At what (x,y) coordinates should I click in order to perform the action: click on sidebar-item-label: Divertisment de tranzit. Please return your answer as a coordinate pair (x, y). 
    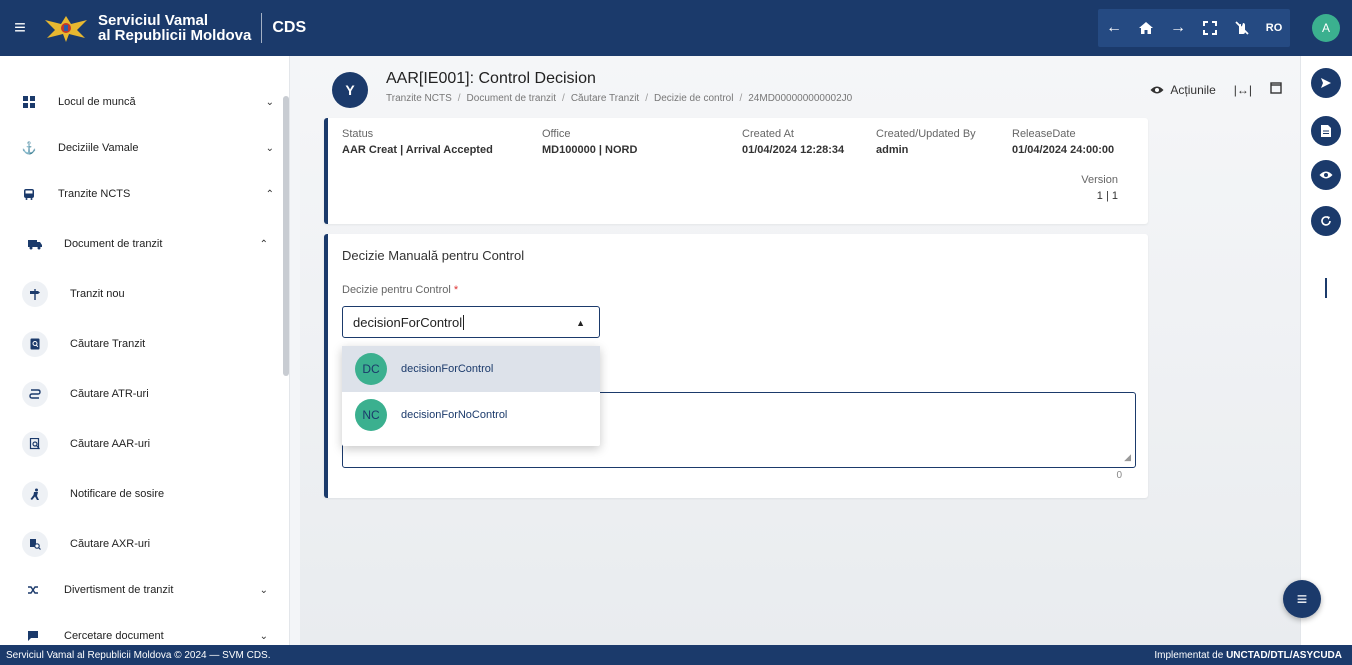
    Looking at the image, I should click on (119, 590).